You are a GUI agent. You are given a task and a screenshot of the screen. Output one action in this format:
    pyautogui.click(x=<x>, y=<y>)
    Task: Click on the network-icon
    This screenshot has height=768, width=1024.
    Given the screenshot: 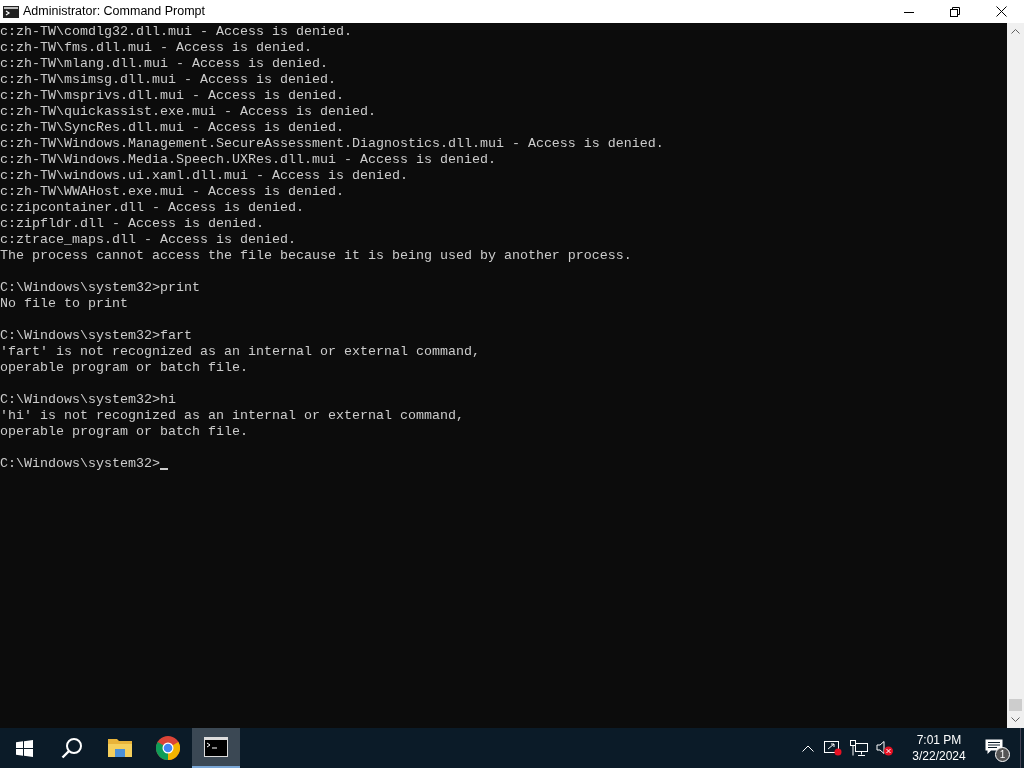 What is the action you would take?
    pyautogui.click(x=859, y=748)
    